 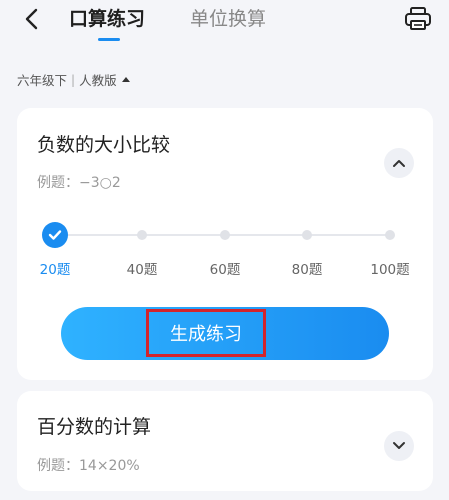 I want to click on chevron-left-icon, so click(x=33, y=19).